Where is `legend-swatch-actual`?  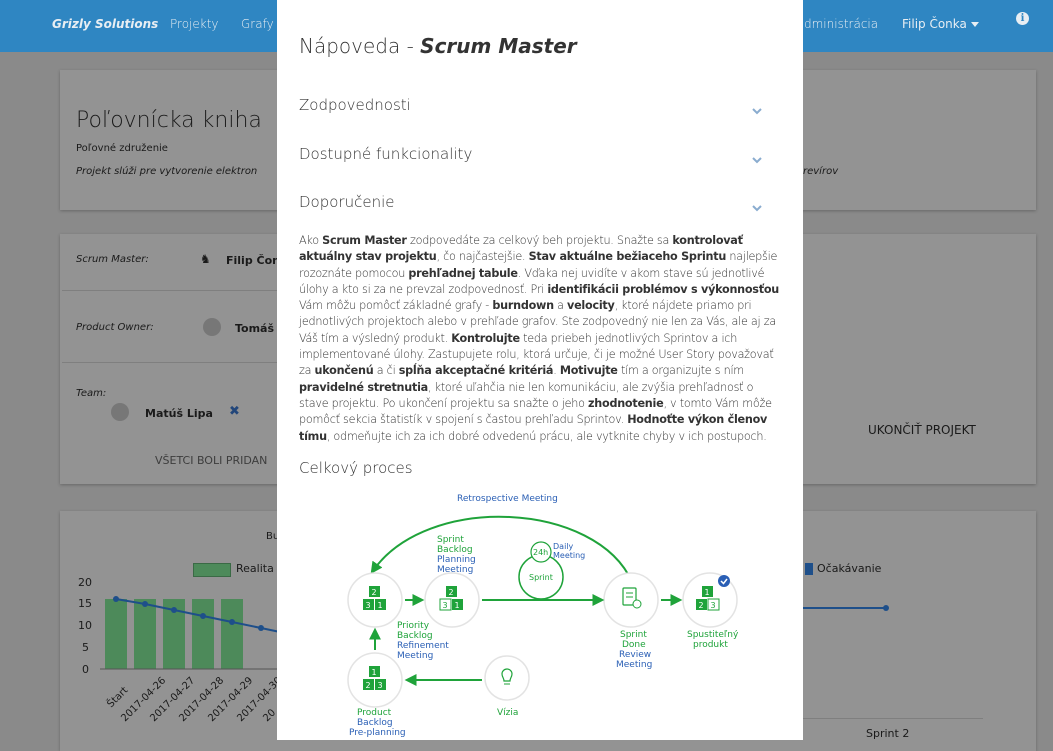
legend-swatch-actual is located at coordinates (212, 570).